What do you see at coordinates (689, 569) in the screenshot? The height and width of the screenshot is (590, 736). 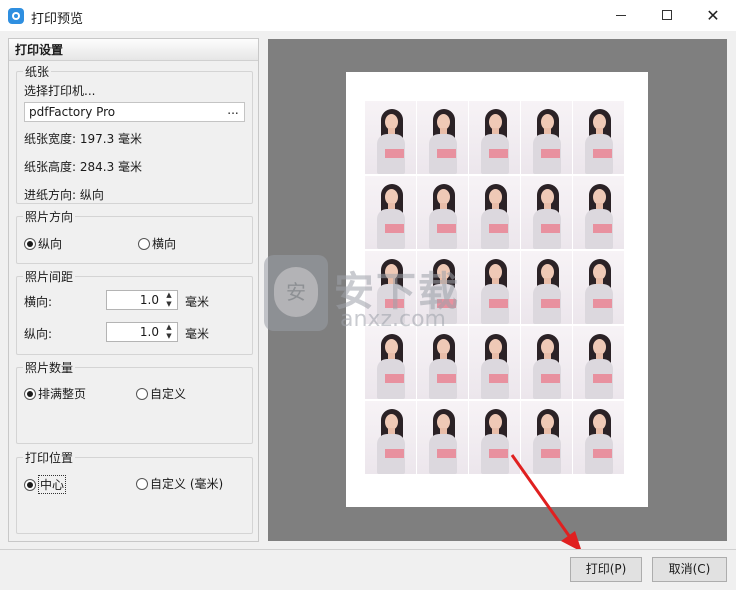 I see `cancel-button: 取消(C)` at bounding box center [689, 569].